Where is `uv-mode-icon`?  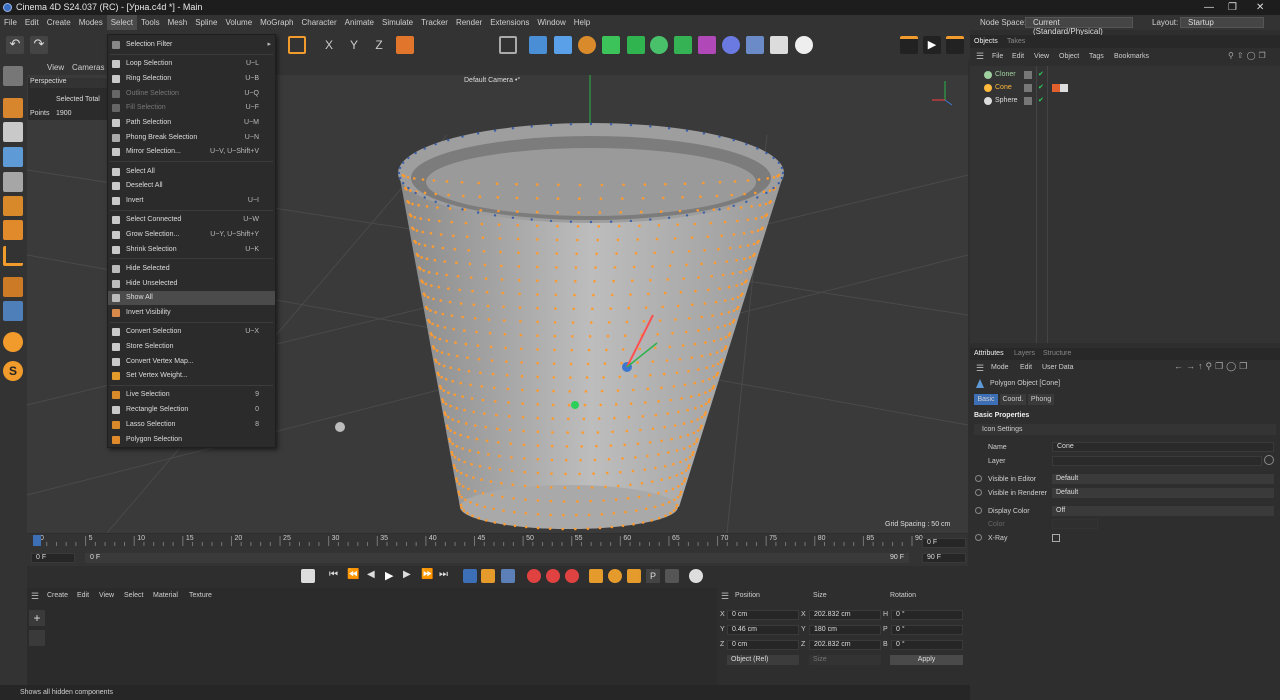
uv-mode-icon is located at coordinates (13, 230).